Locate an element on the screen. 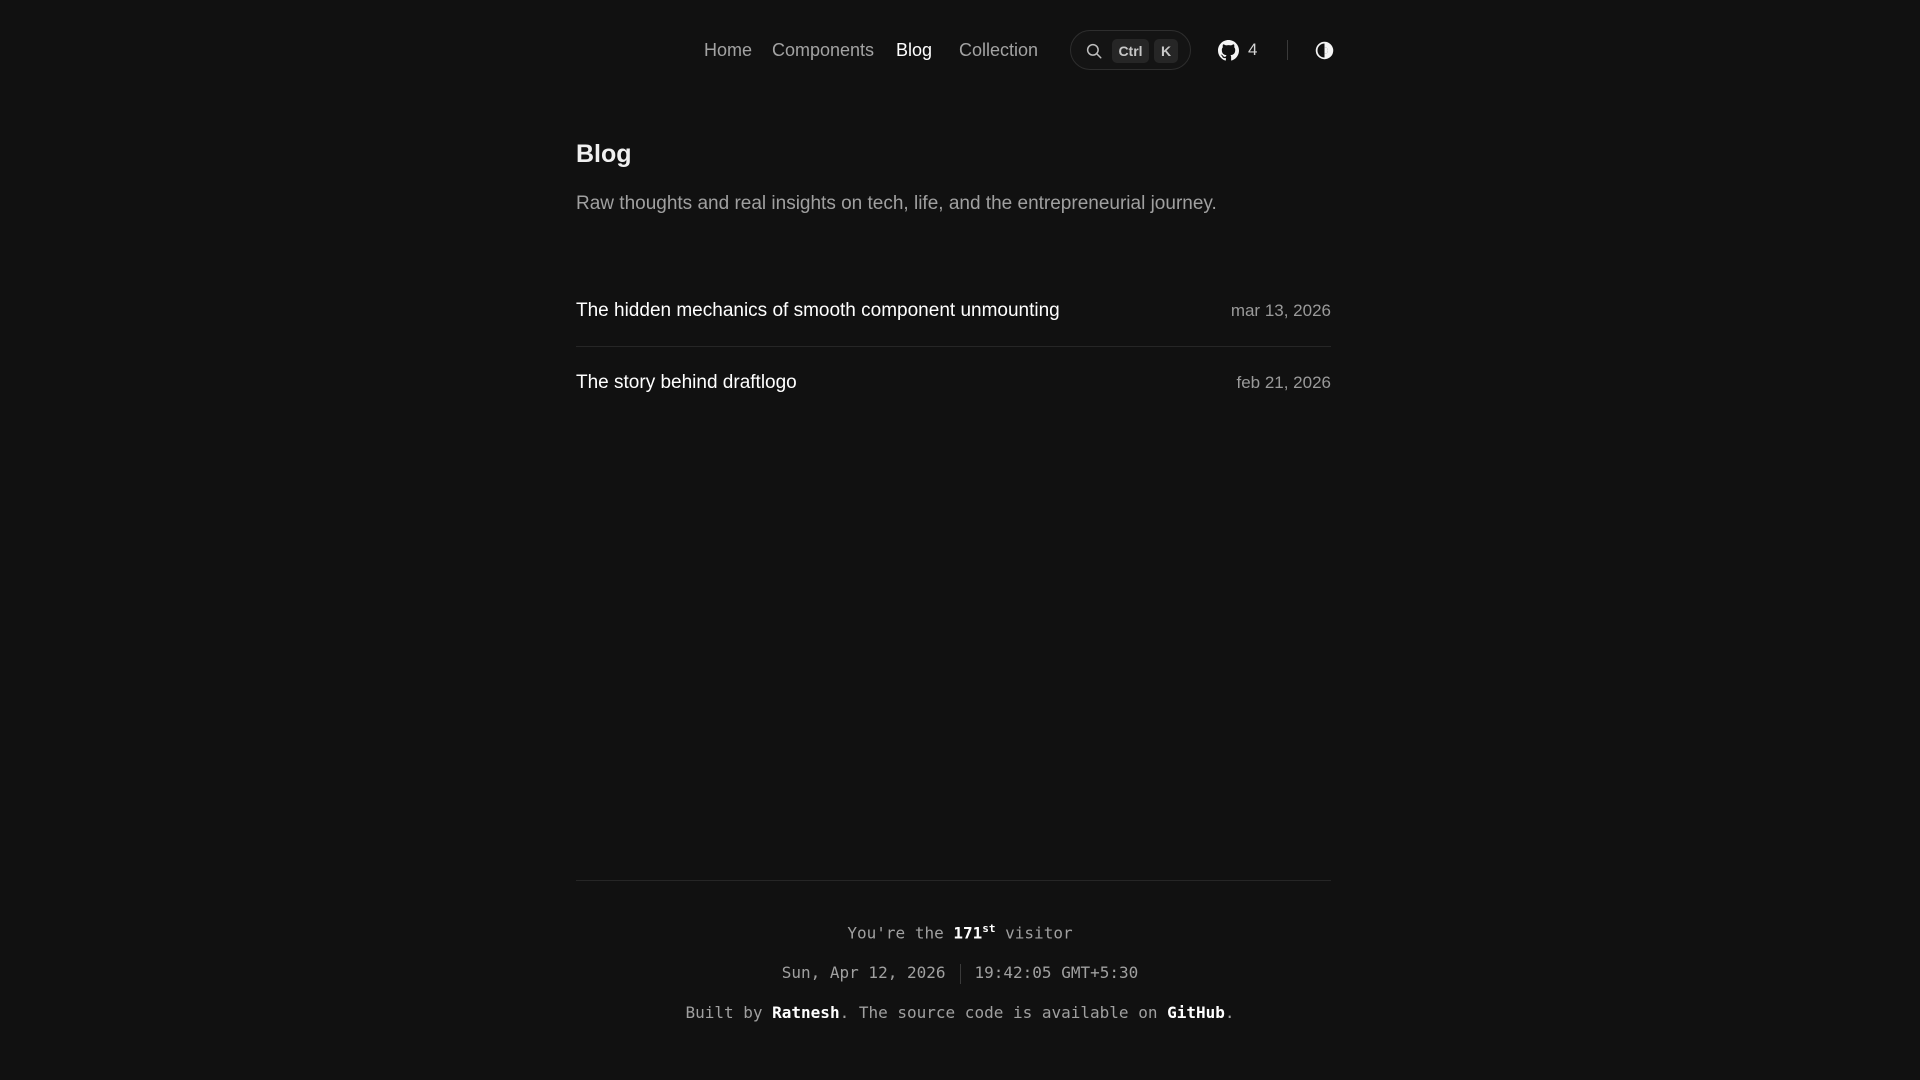 This screenshot has width=1920, height=1080. shortcut-key-ctrl: Ctrl is located at coordinates (1130, 51).